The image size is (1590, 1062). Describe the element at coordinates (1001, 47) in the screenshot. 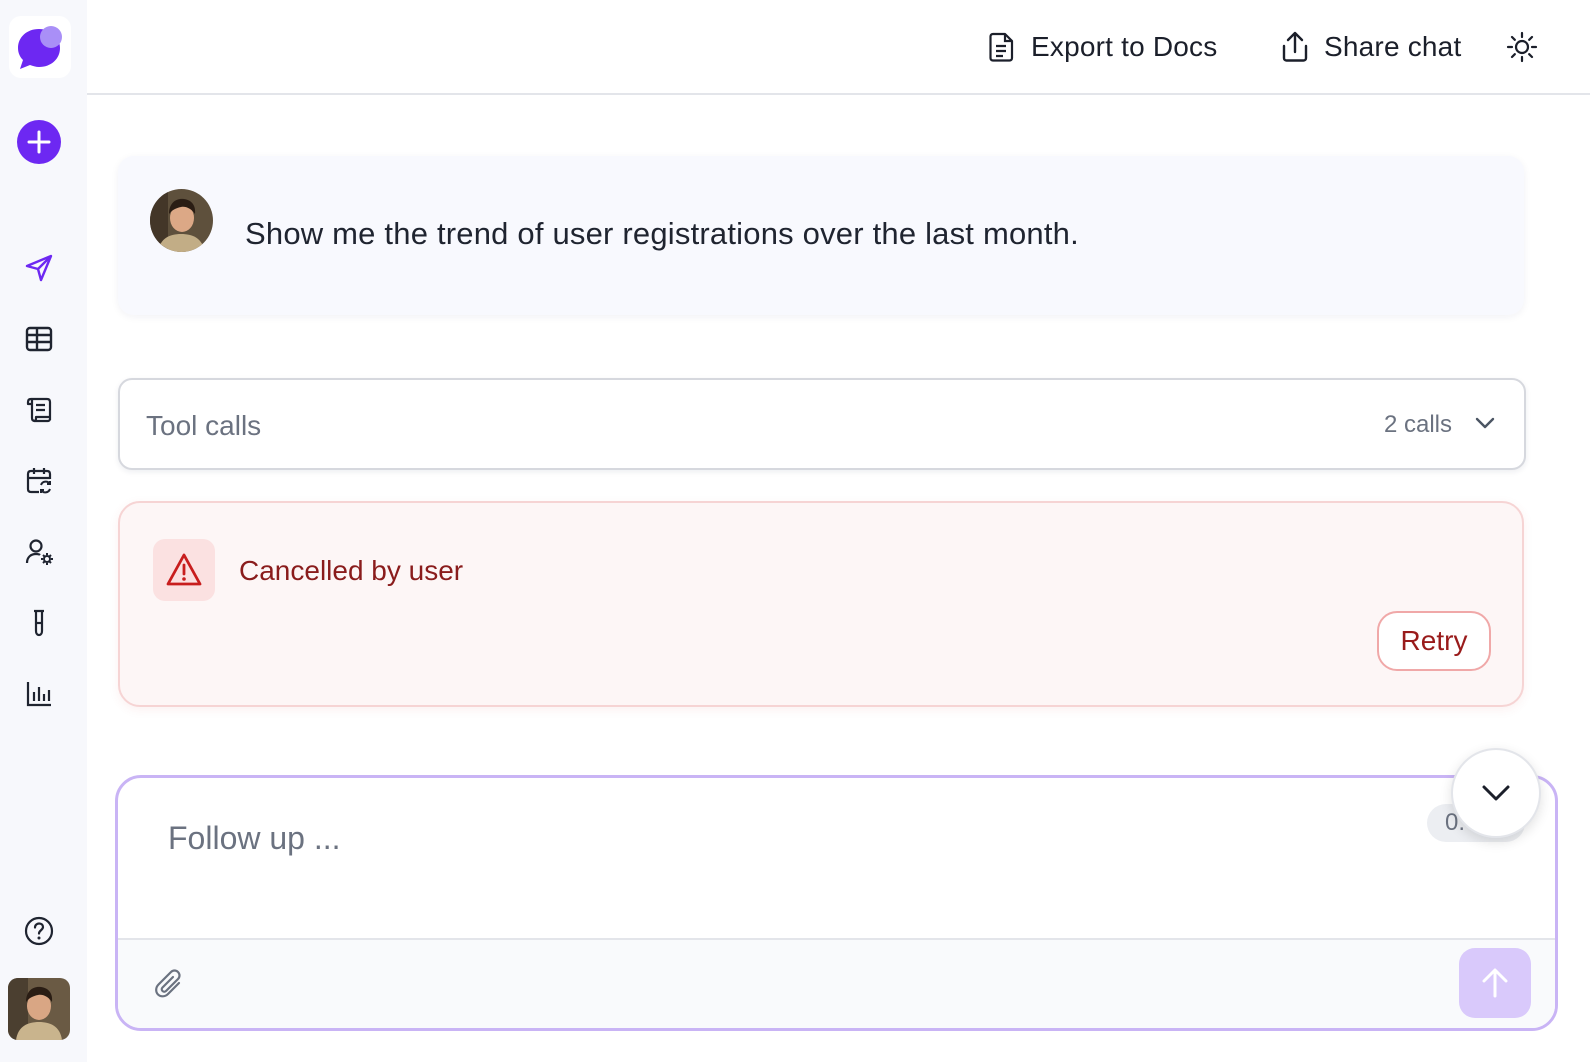

I see `document-icon` at that location.